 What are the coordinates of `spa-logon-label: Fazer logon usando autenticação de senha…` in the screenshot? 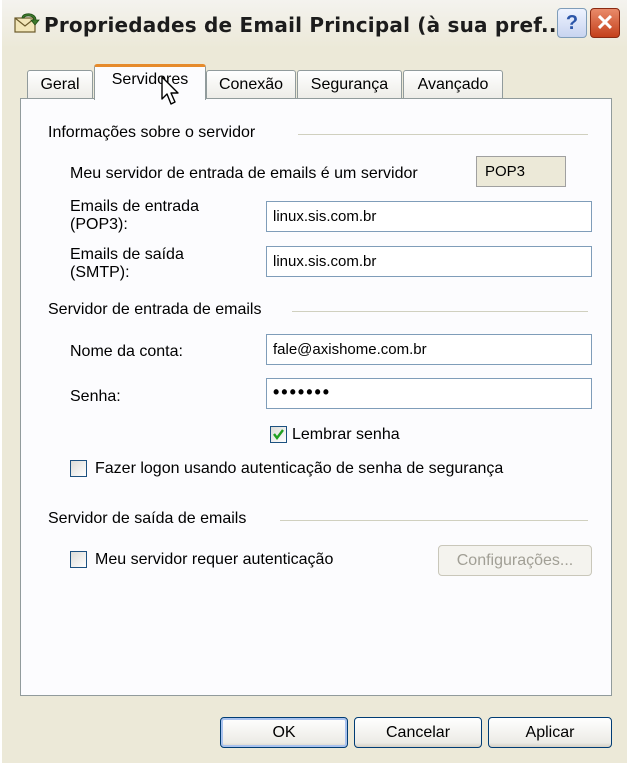 It's located at (299, 469).